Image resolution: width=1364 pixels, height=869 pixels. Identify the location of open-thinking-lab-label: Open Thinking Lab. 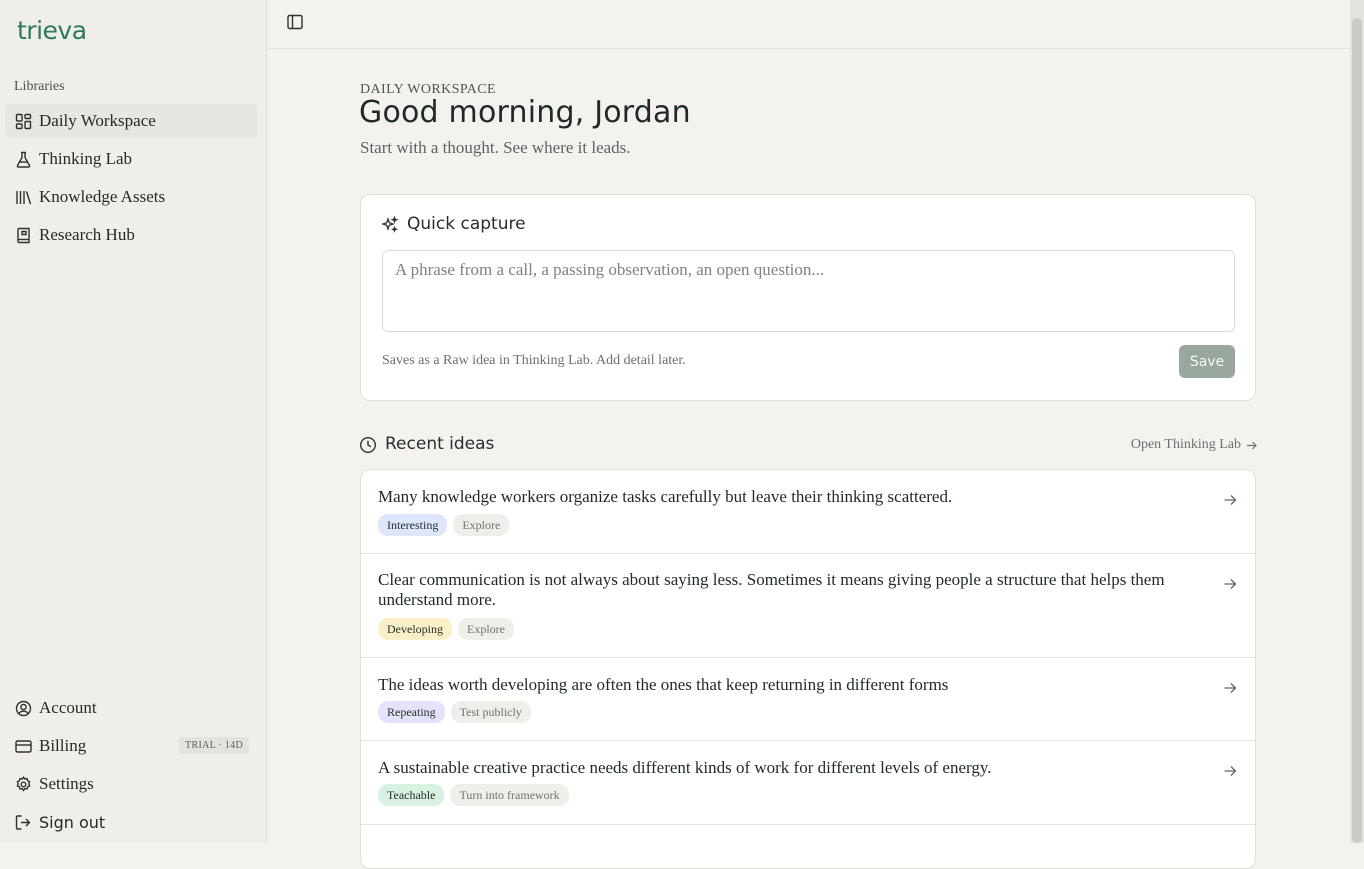
(1185, 444).